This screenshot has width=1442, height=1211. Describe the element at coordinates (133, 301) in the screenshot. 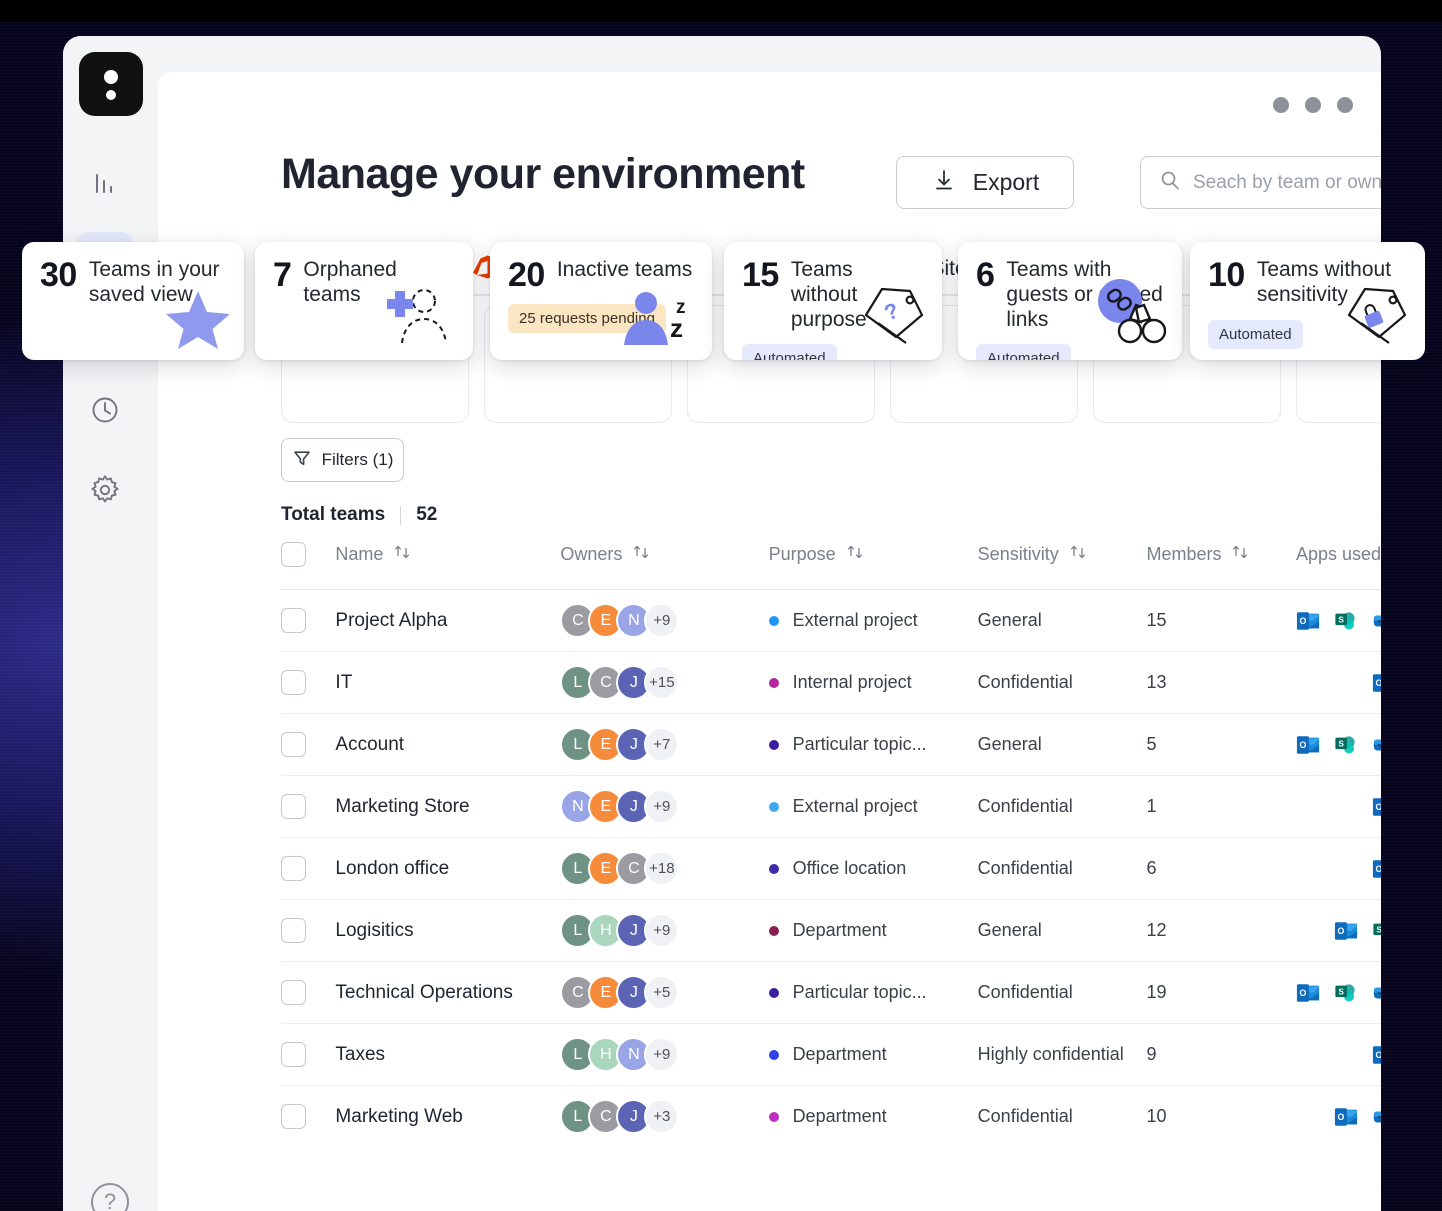

I see `stat-card: 30 Teams in your saved view` at that location.